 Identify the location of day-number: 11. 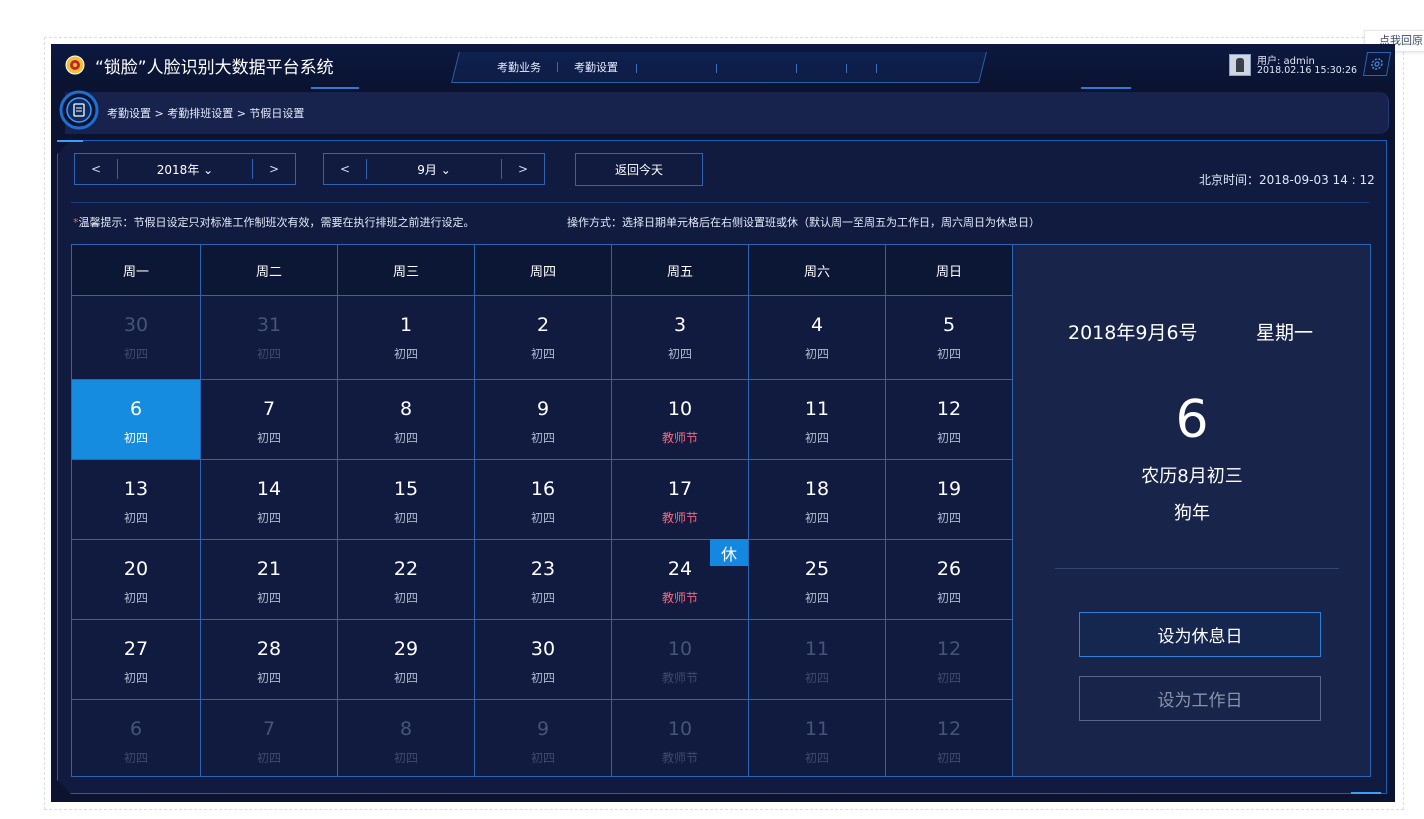
(817, 409).